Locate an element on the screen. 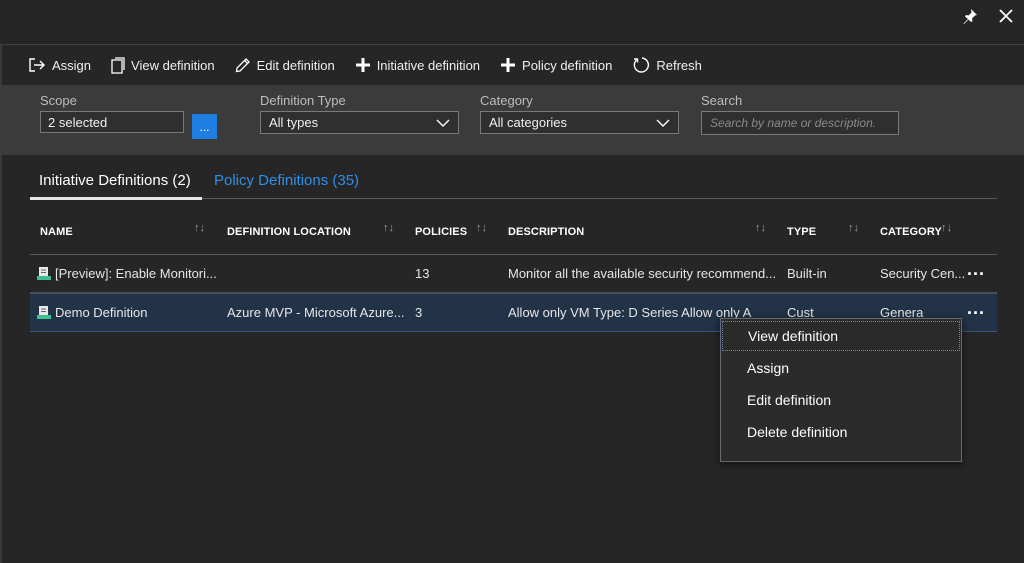  column-header-type: TYPE is located at coordinates (801, 232).